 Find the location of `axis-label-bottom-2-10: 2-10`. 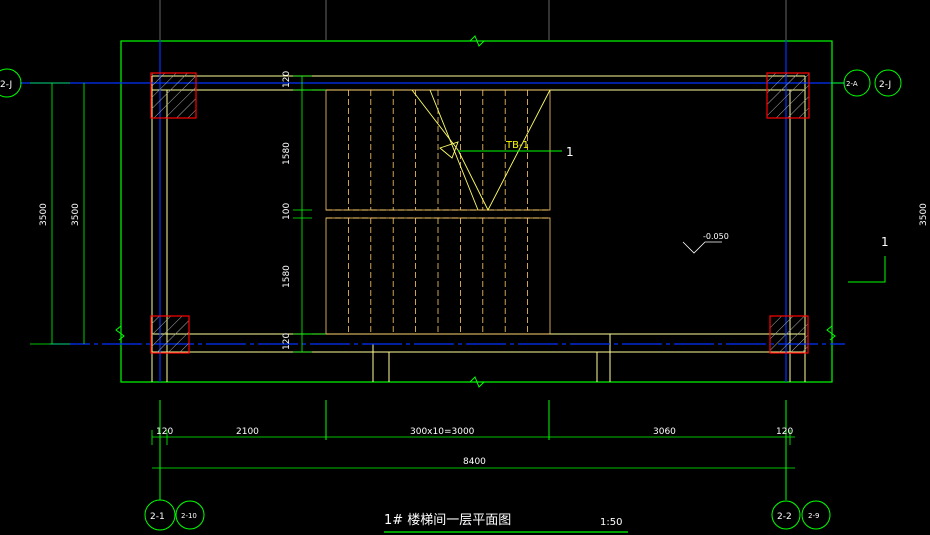

axis-label-bottom-2-10: 2-10 is located at coordinates (189, 516).